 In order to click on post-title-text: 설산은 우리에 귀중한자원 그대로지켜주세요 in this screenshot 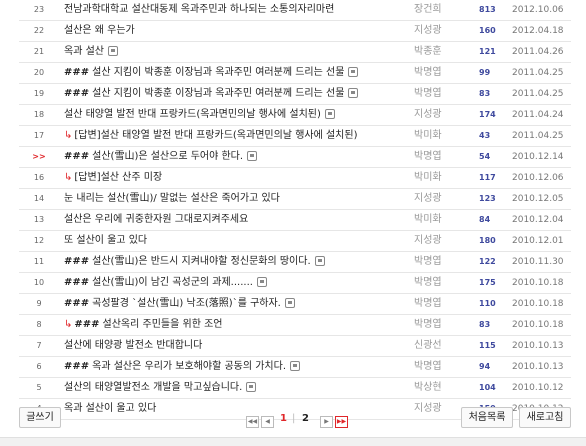, I will do `click(156, 219)`.